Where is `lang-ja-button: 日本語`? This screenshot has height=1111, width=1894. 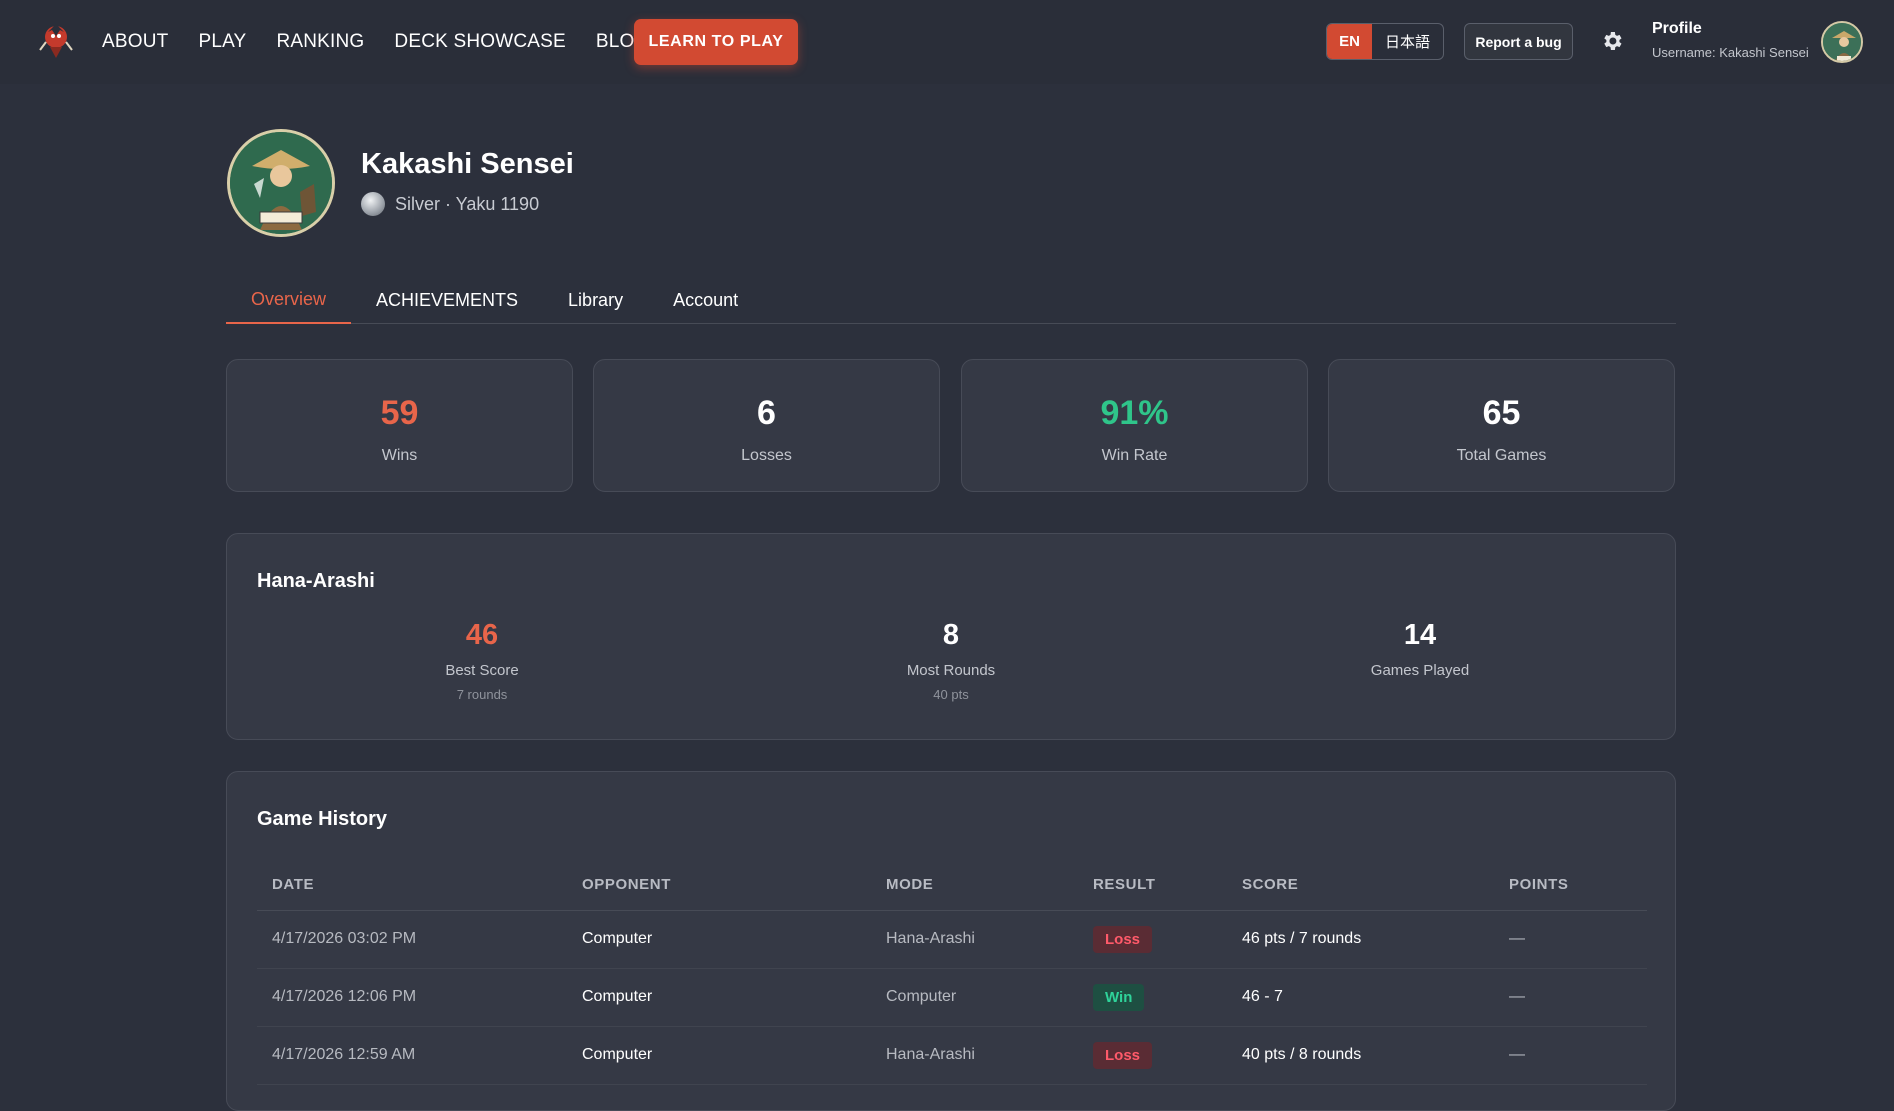 lang-ja-button: 日本語 is located at coordinates (1407, 41).